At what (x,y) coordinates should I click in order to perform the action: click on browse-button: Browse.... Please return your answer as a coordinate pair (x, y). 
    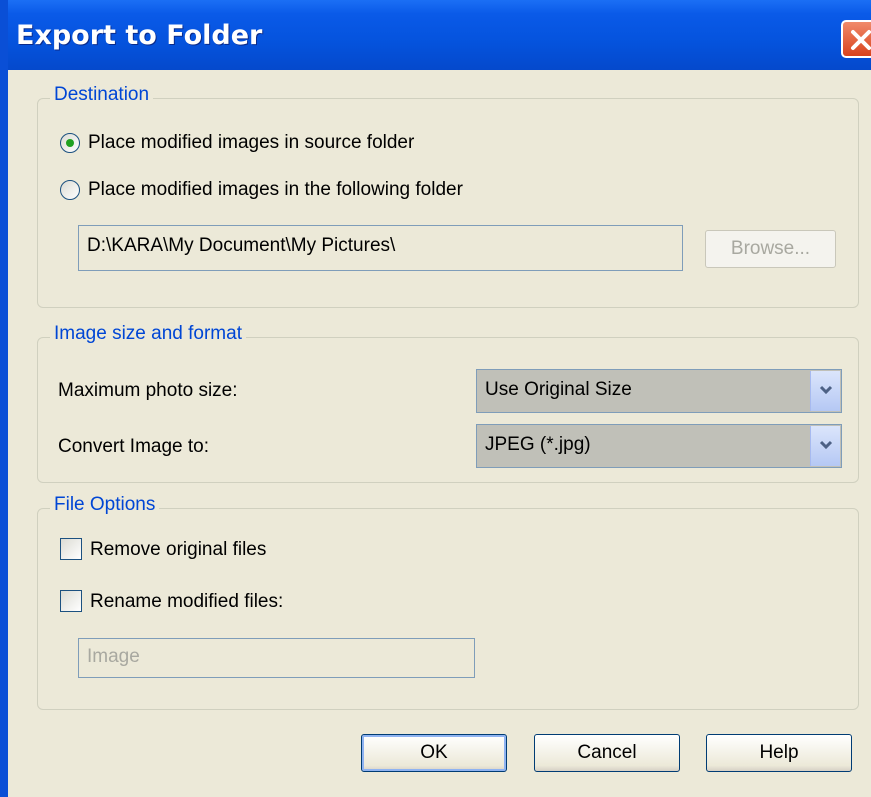
    Looking at the image, I should click on (770, 249).